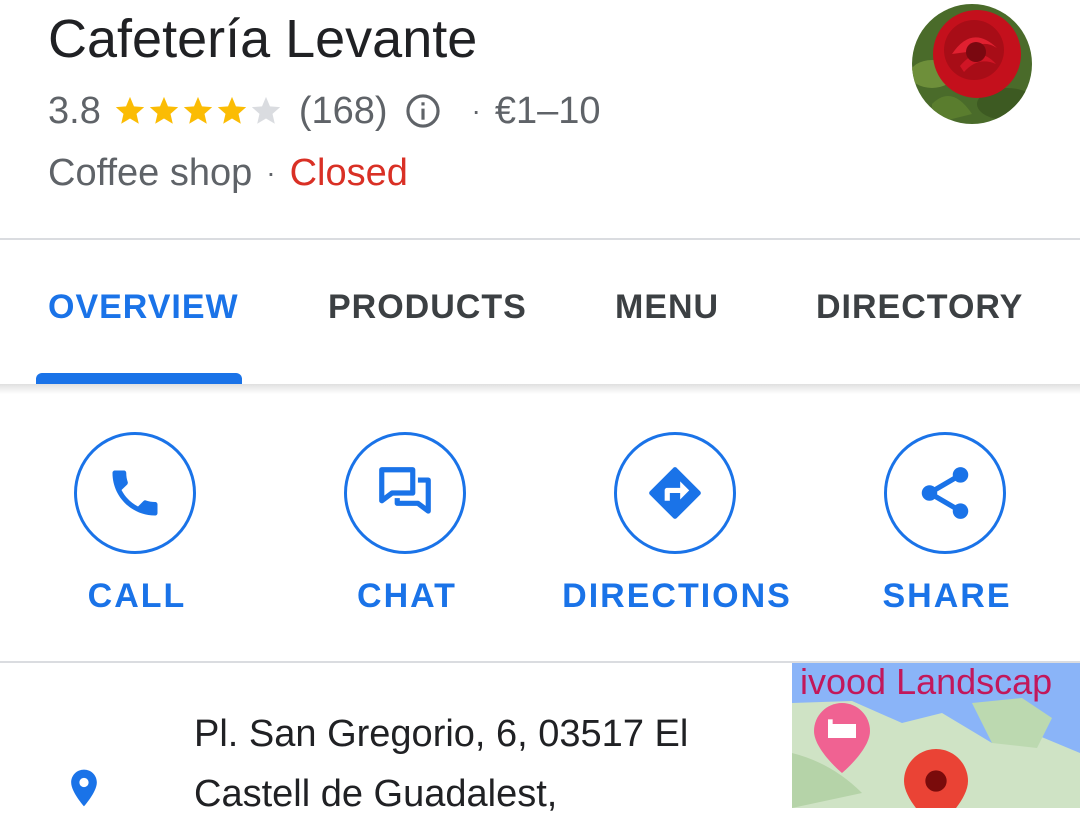 This screenshot has width=1080, height=824. Describe the element at coordinates (423, 111) in the screenshot. I see `info-icon` at that location.